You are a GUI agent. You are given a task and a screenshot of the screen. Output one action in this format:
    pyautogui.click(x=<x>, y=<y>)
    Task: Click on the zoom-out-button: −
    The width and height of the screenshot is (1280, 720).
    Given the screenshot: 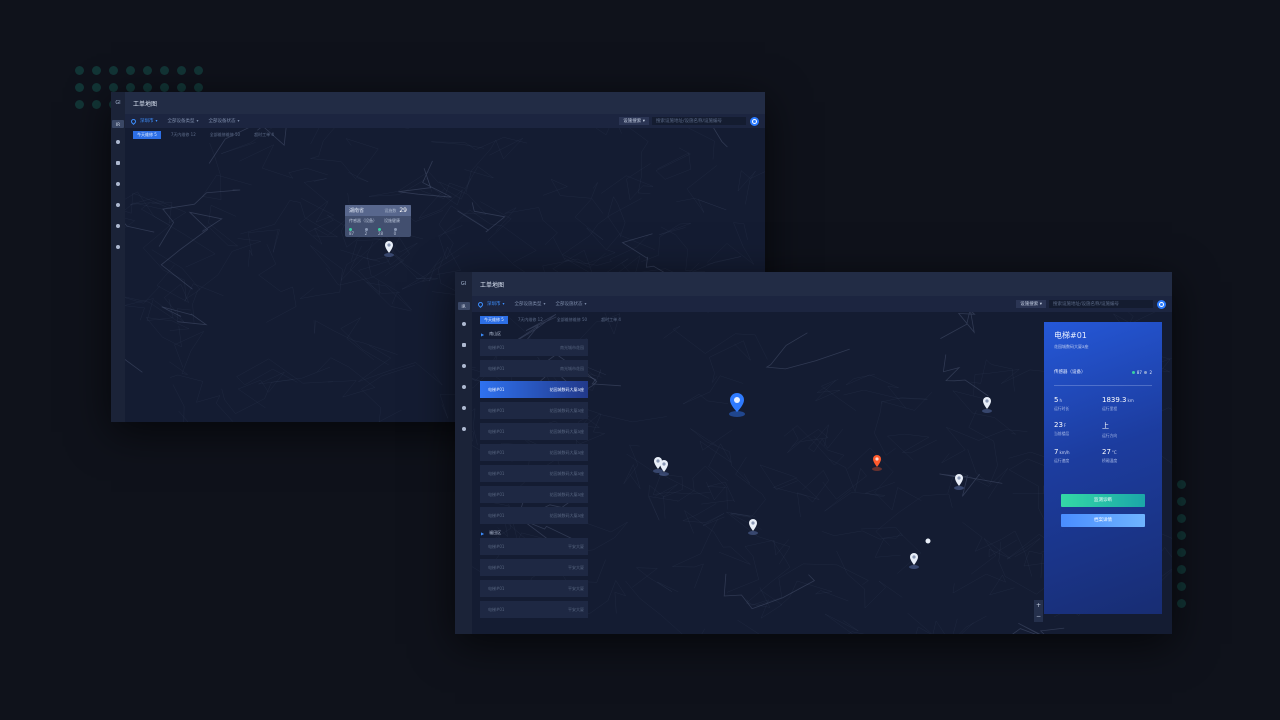 What is the action you would take?
    pyautogui.click(x=1038, y=616)
    